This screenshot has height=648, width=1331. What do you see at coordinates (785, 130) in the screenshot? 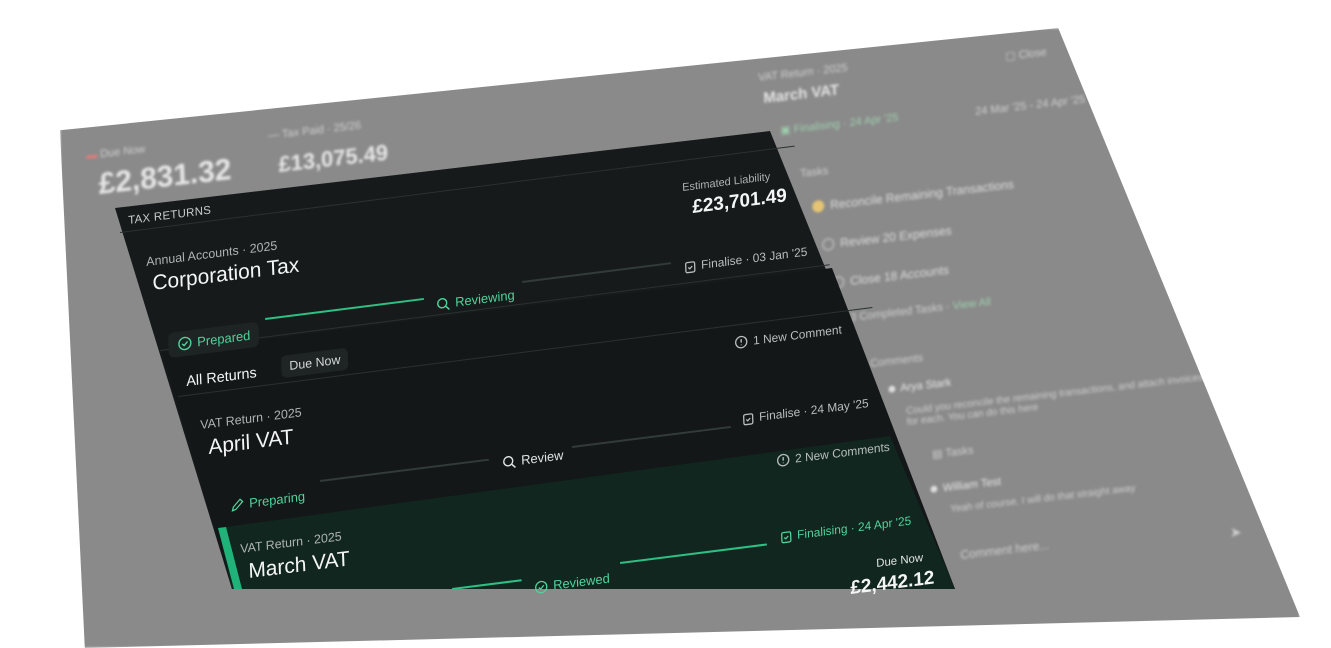
I see `clipboard-icon: ▣` at bounding box center [785, 130].